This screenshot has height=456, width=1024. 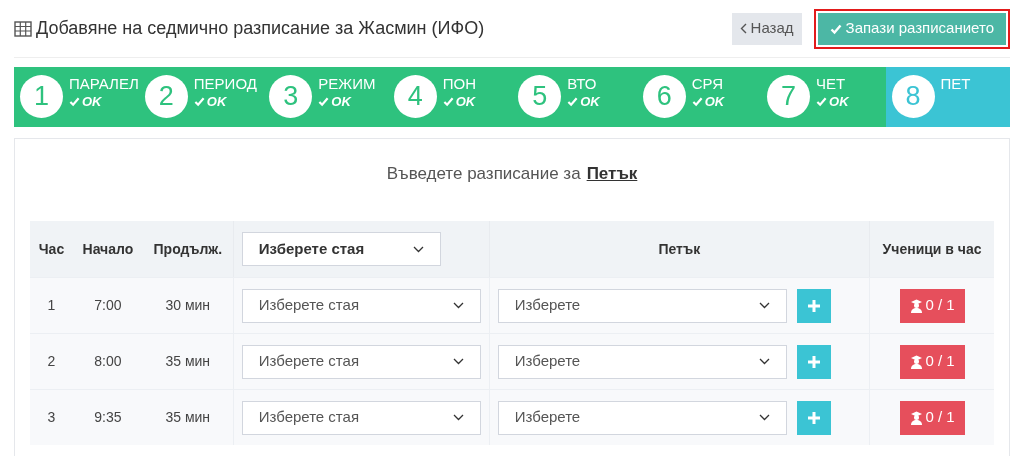 I want to click on chevron-left-icon, so click(x=743, y=28).